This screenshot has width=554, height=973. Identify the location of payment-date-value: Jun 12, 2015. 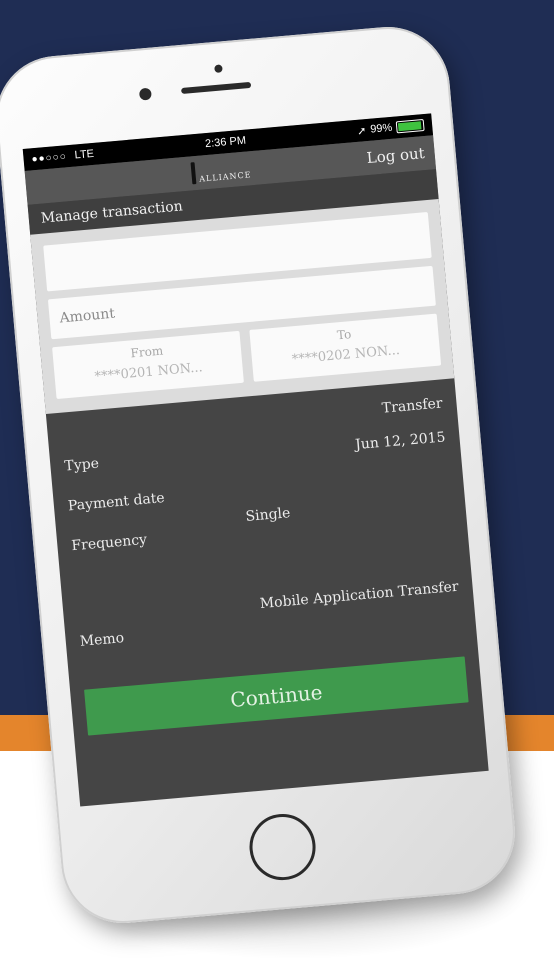
(401, 441).